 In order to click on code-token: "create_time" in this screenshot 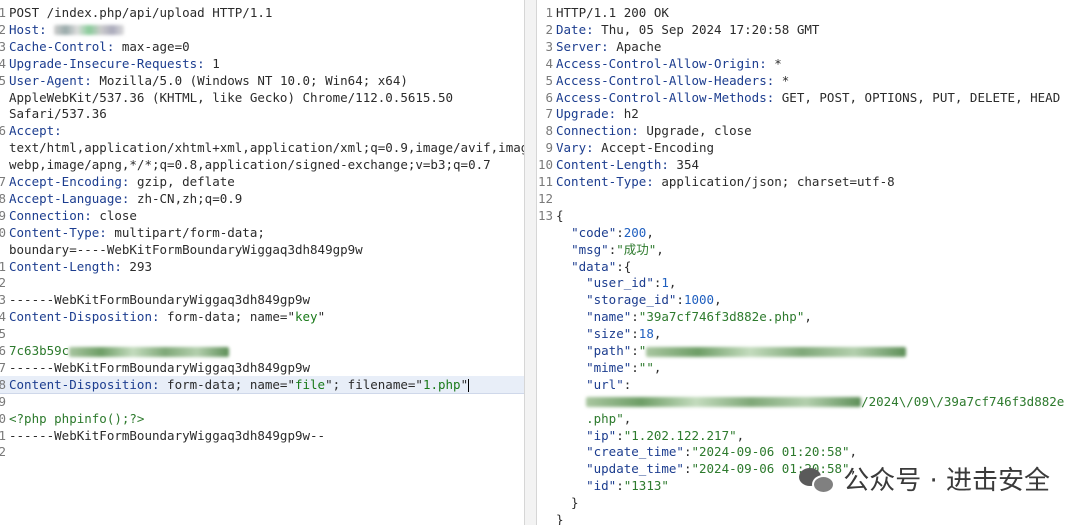, I will do `click(635, 452)`.